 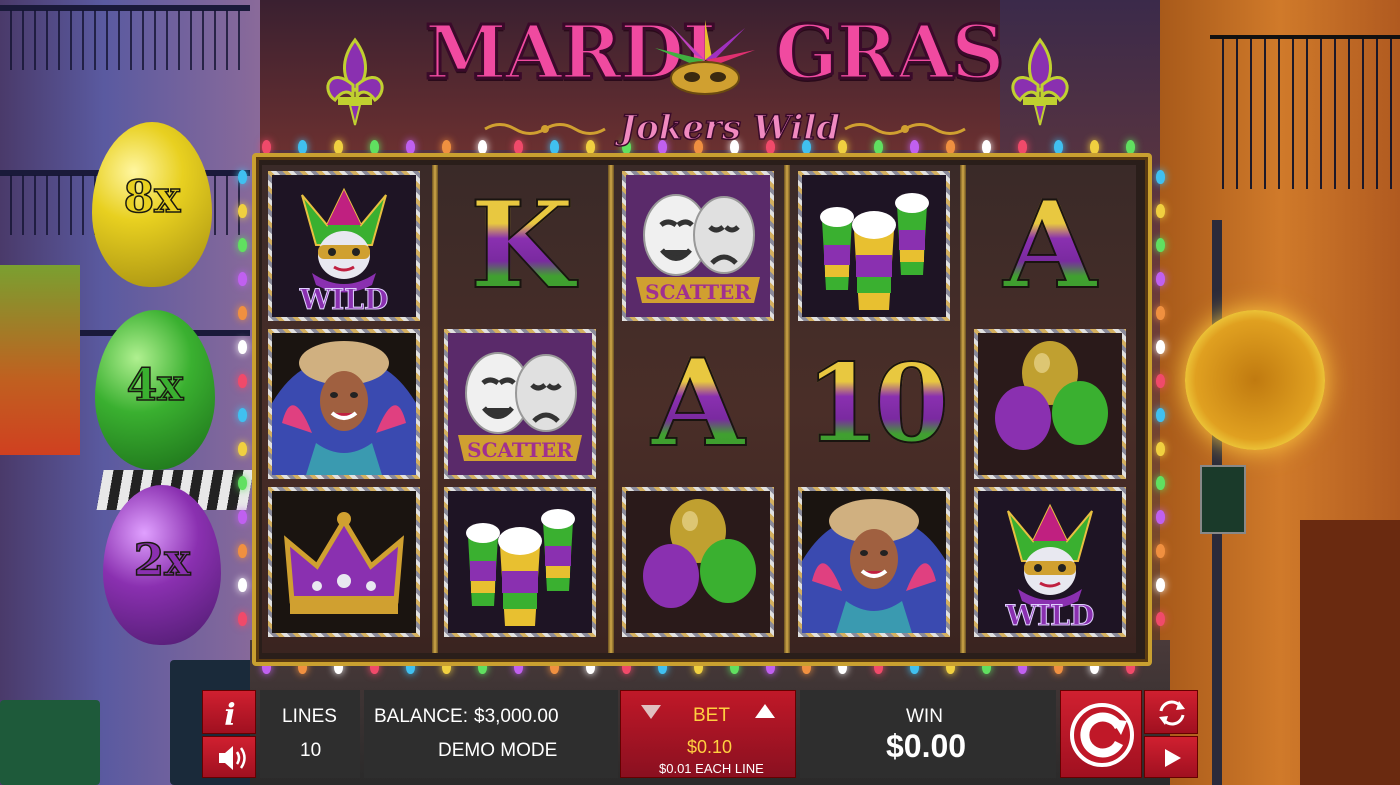 I want to click on feather-mask-icon, so click(x=705, y=57).